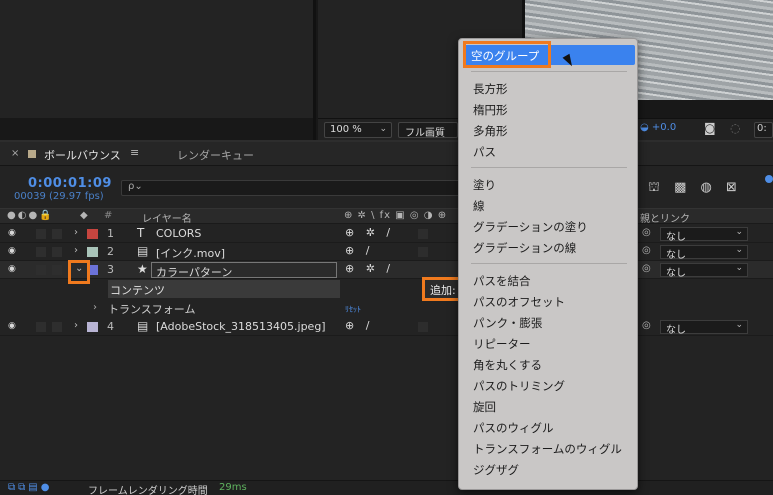  Describe the element at coordinates (549, 322) in the screenshot. I see `menu-item-pucker-bloat: パンク・膨張` at that location.